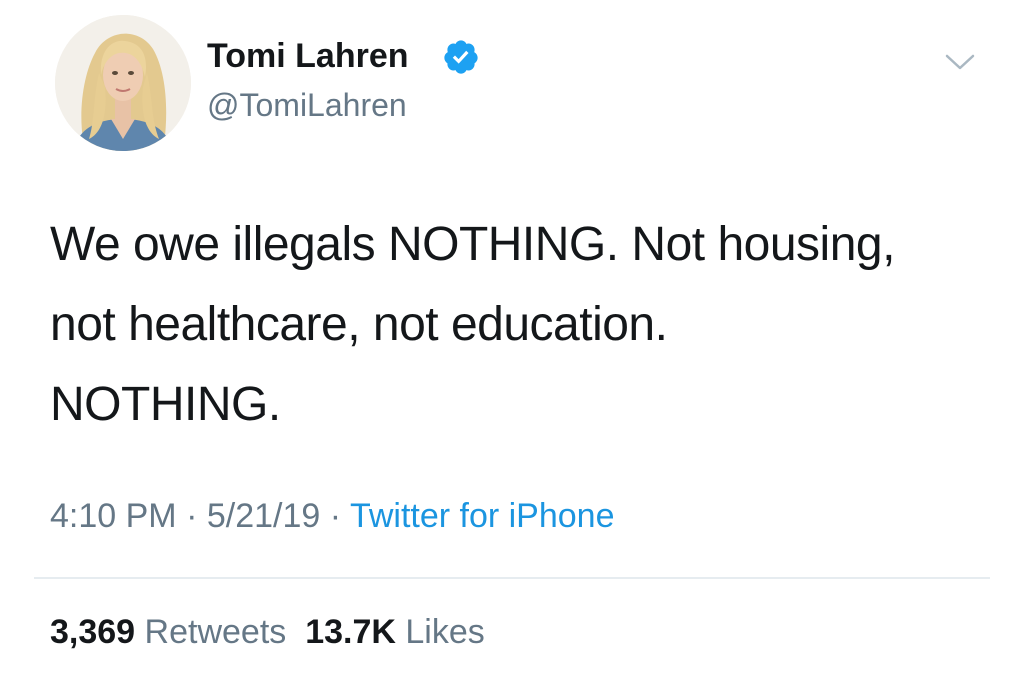  I want to click on engagement-stats: 3,369 Retweets 13.7K Likes, so click(267, 632).